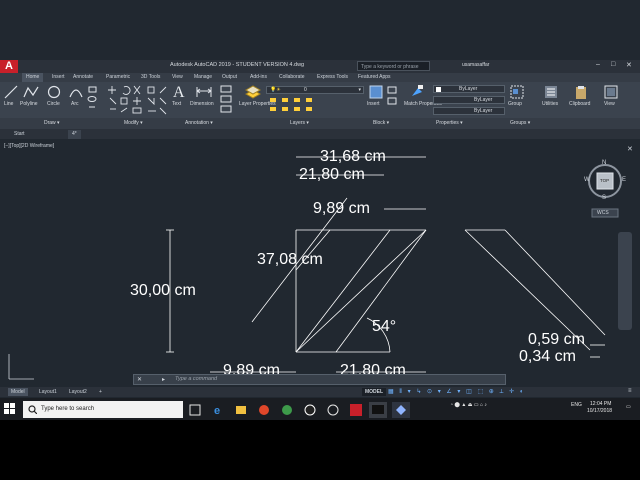 Image resolution: width=640 pixels, height=480 pixels. Describe the element at coordinates (32, 409) in the screenshot. I see `search-icon` at that location.